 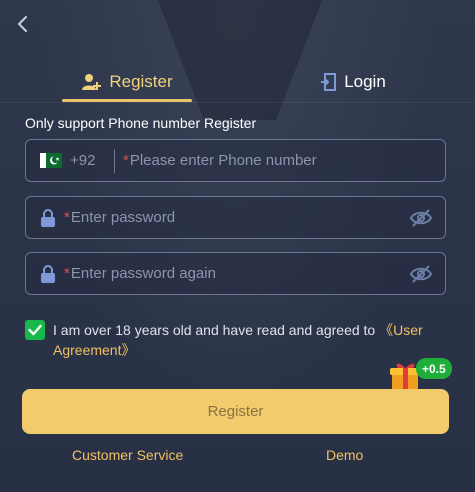 I want to click on agreement-checkbox, so click(x=35, y=330).